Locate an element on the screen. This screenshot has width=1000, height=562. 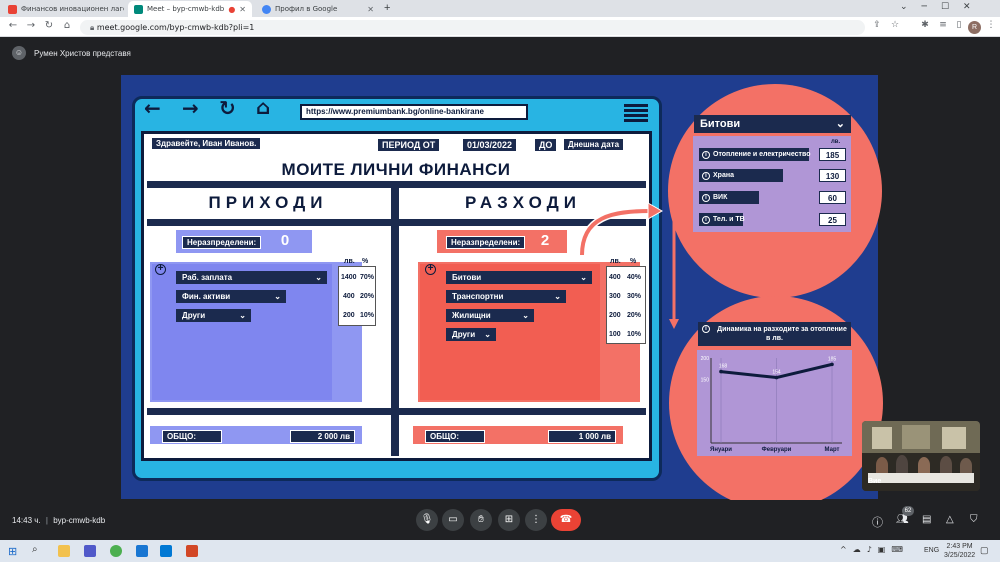
utility-row: i Отопление и електричество is located at coordinates (755, 154).